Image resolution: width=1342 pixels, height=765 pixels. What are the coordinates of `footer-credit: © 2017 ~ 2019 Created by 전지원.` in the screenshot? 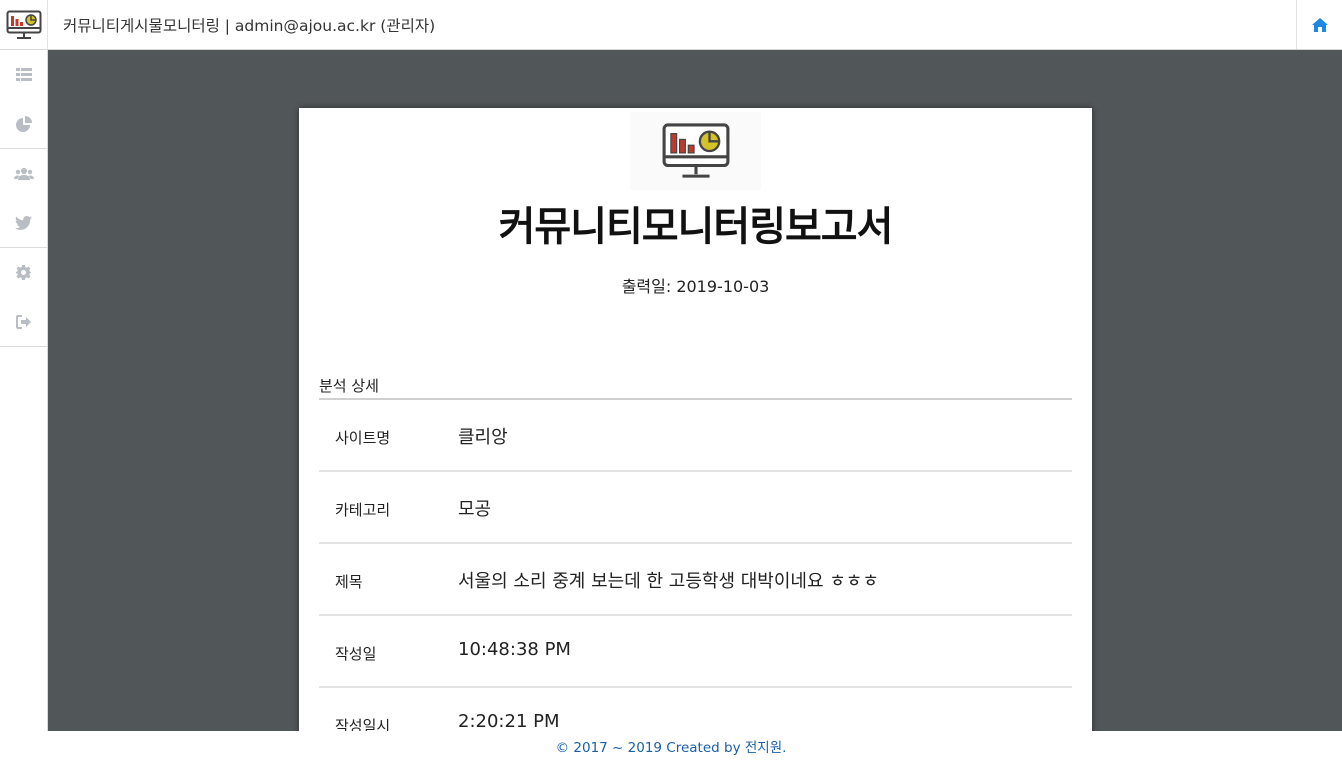 It's located at (671, 748).